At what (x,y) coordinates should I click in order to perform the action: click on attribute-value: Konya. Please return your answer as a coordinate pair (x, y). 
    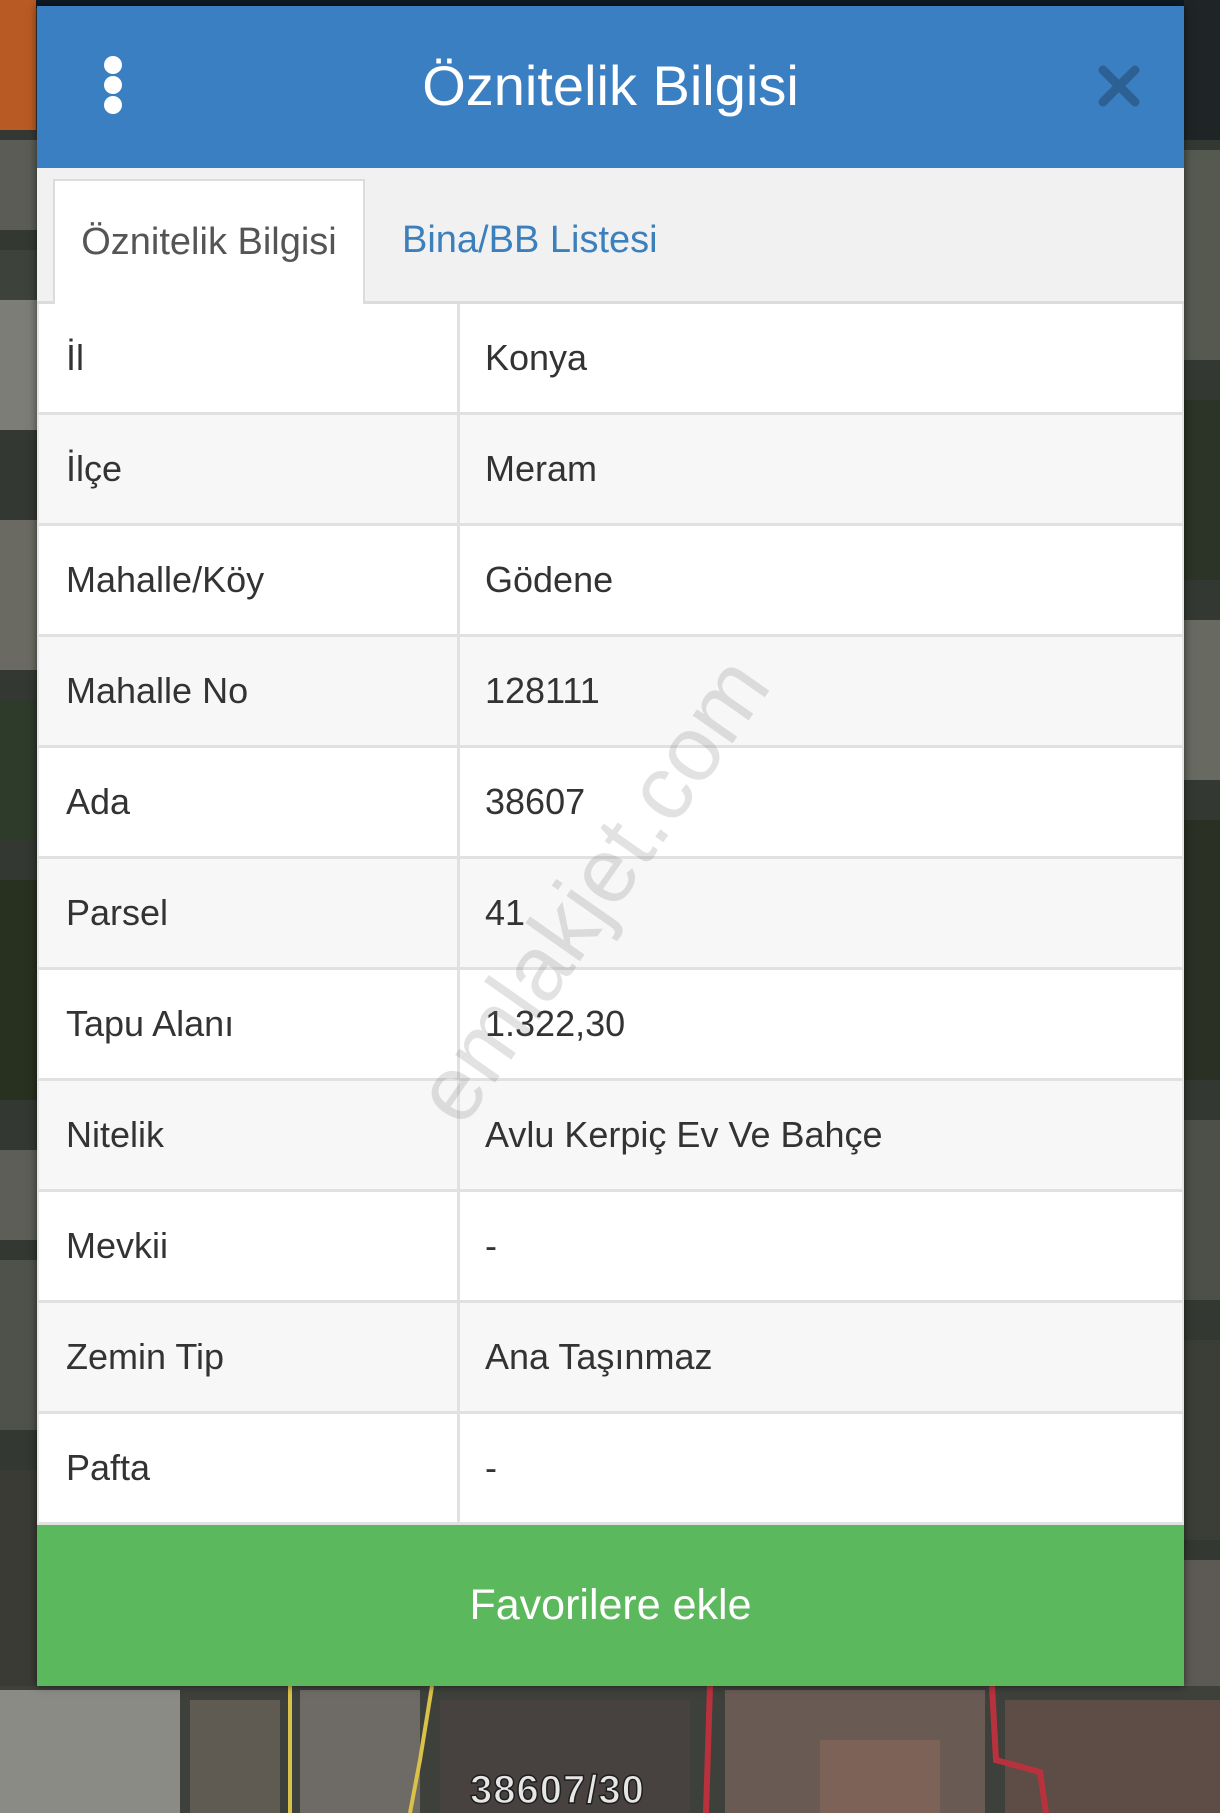
    Looking at the image, I should click on (536, 357).